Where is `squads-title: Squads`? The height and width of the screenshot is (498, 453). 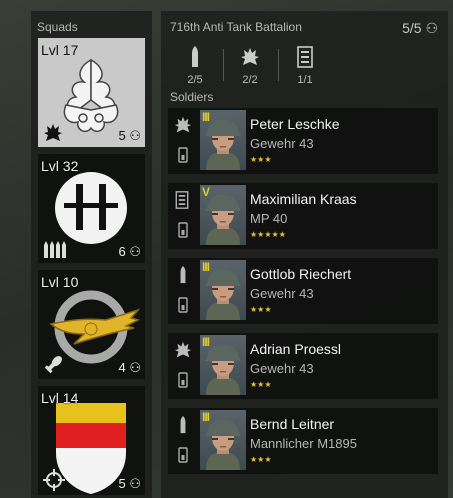
squads-title: Squads is located at coordinates (57, 27).